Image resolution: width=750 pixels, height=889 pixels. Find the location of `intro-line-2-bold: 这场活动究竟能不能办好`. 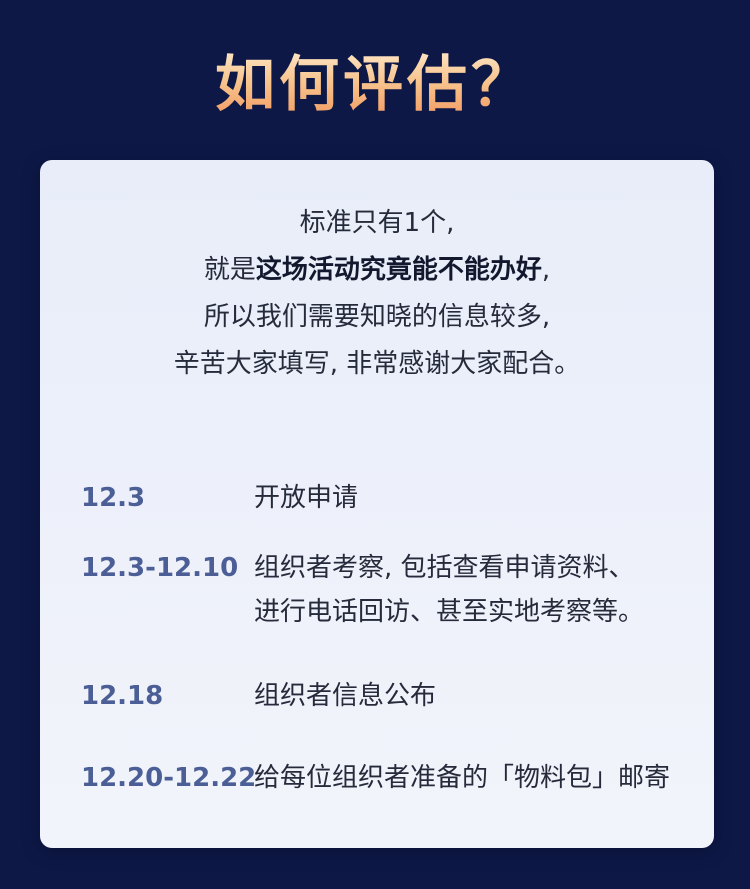

intro-line-2-bold: 这场活动究竟能不能办好 is located at coordinates (398, 270).